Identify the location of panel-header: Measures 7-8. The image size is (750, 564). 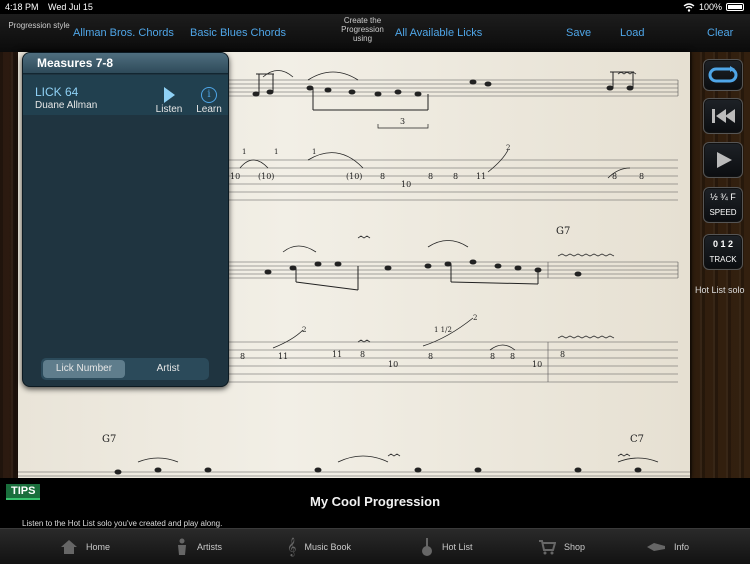
(125, 63).